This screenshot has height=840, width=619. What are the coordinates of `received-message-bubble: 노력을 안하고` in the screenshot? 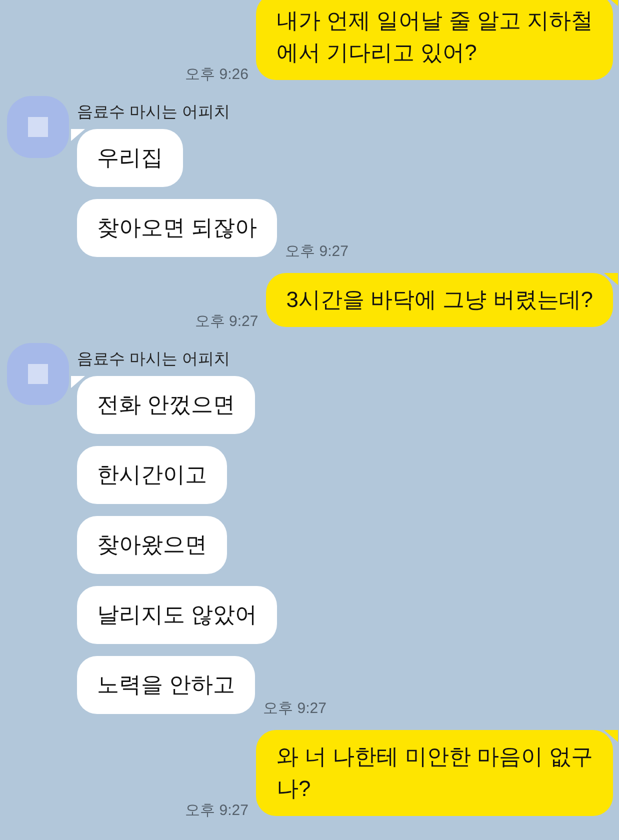 It's located at (166, 685).